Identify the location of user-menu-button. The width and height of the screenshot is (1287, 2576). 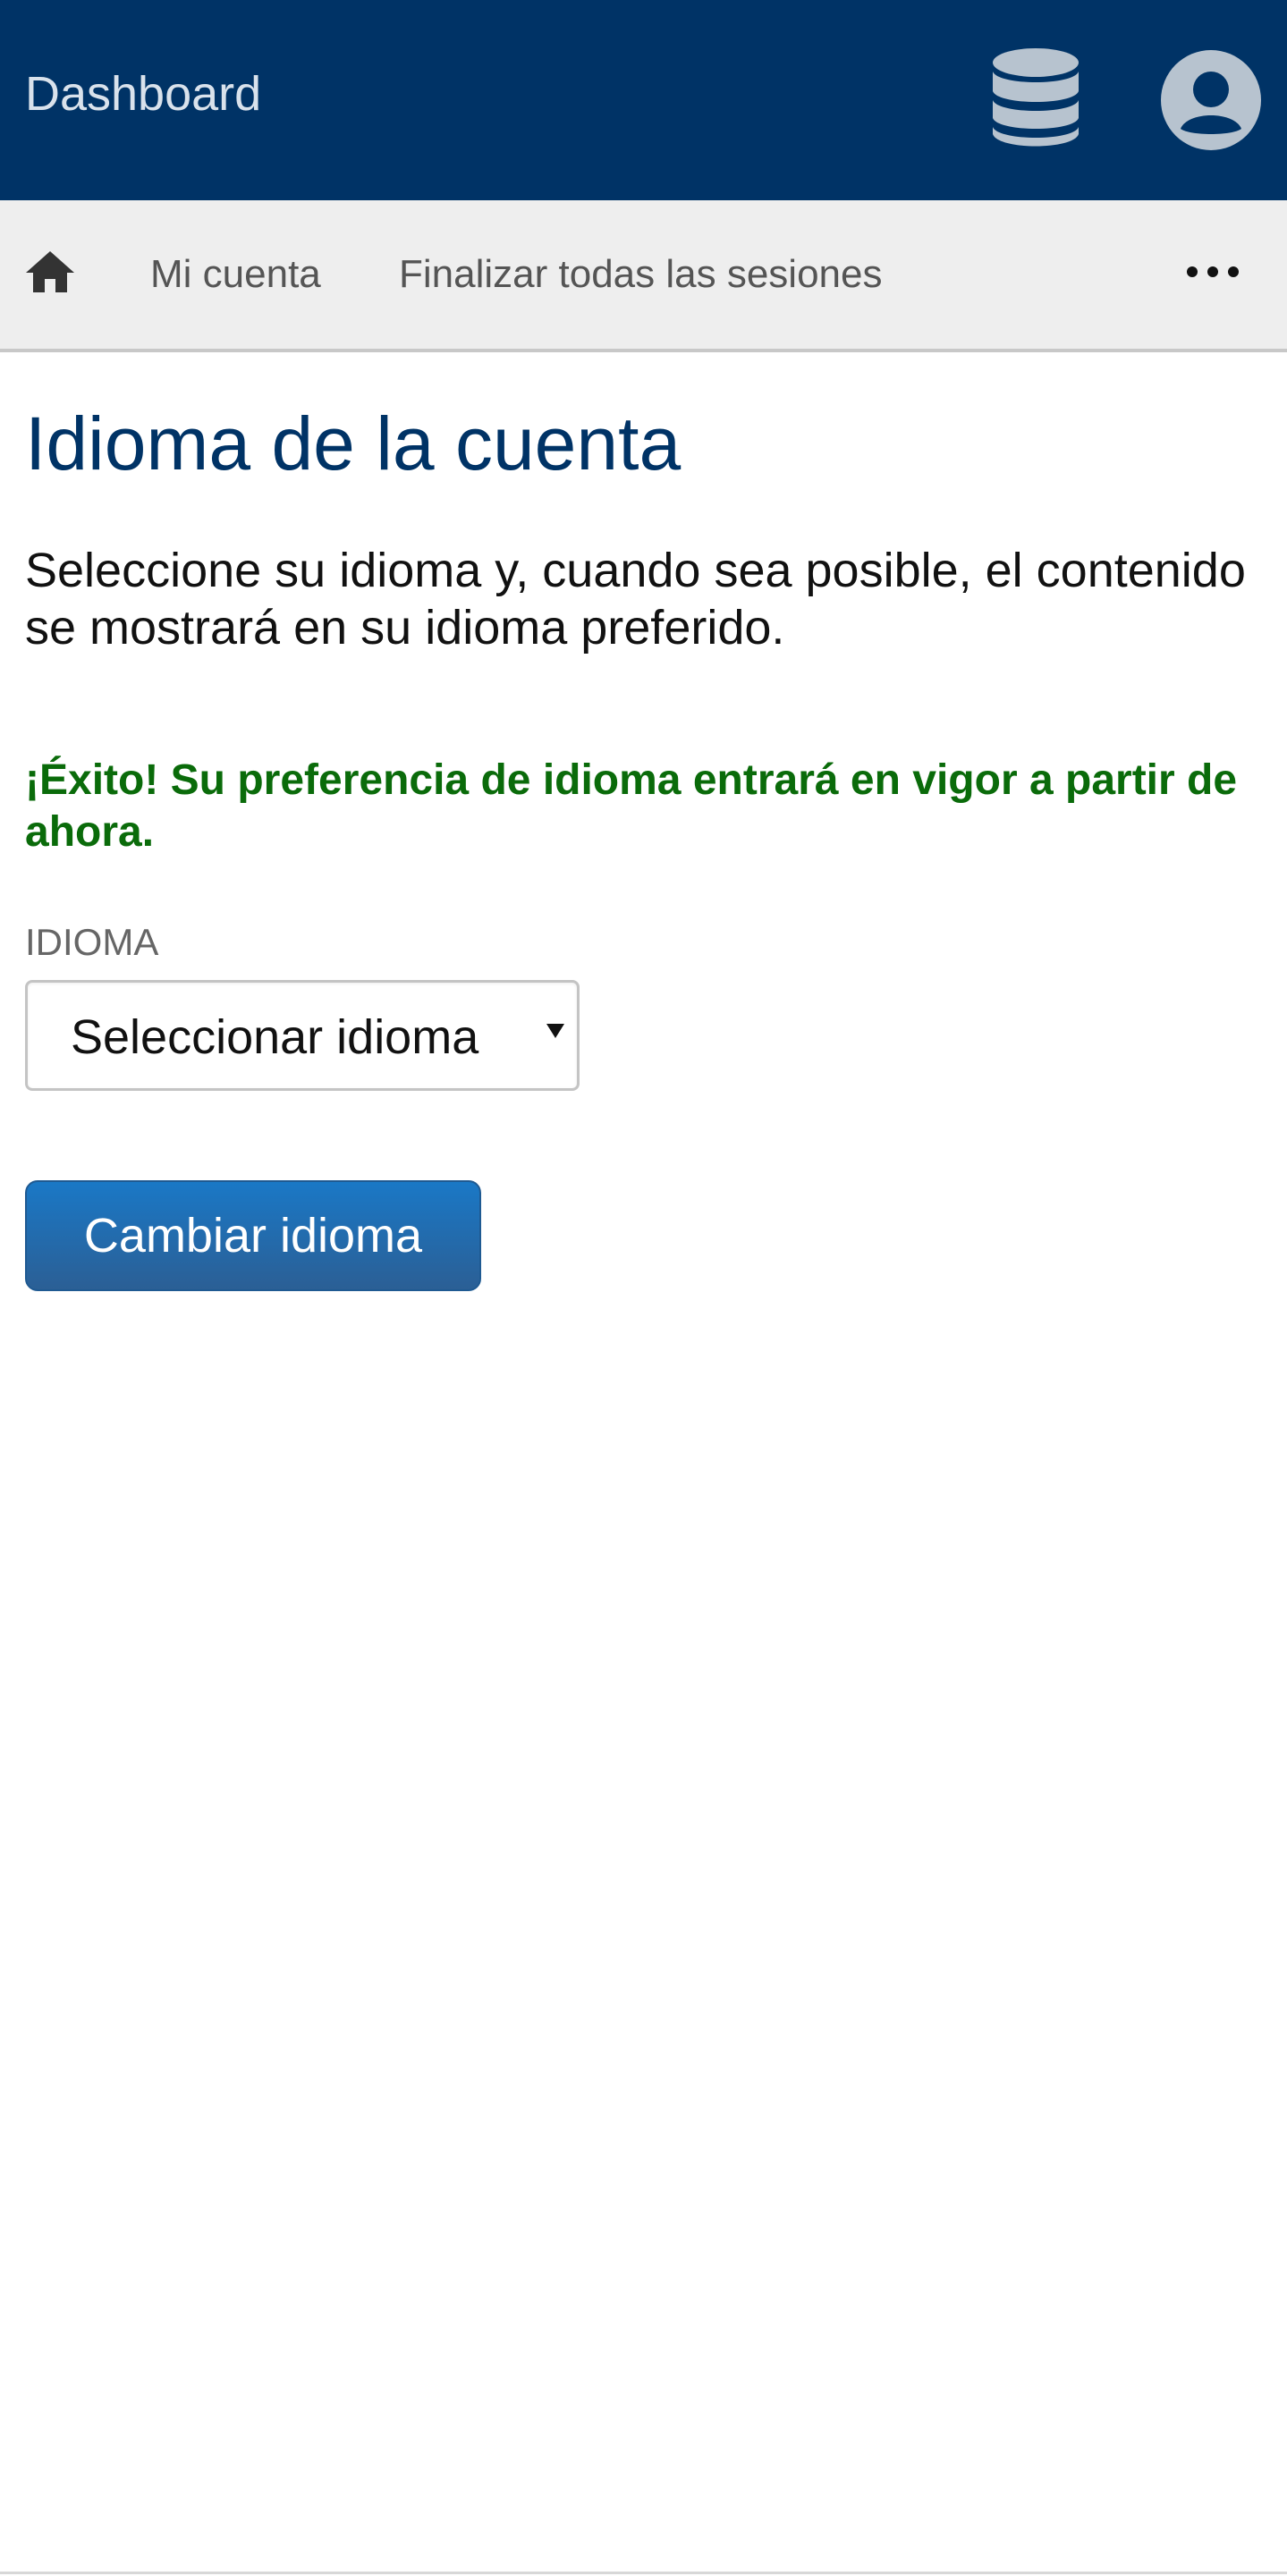
(1211, 100).